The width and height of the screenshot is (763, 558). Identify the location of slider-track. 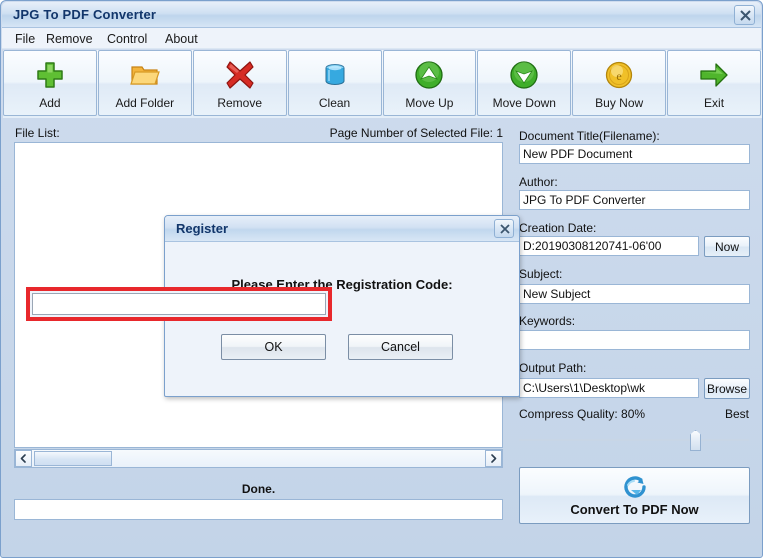
(634, 440).